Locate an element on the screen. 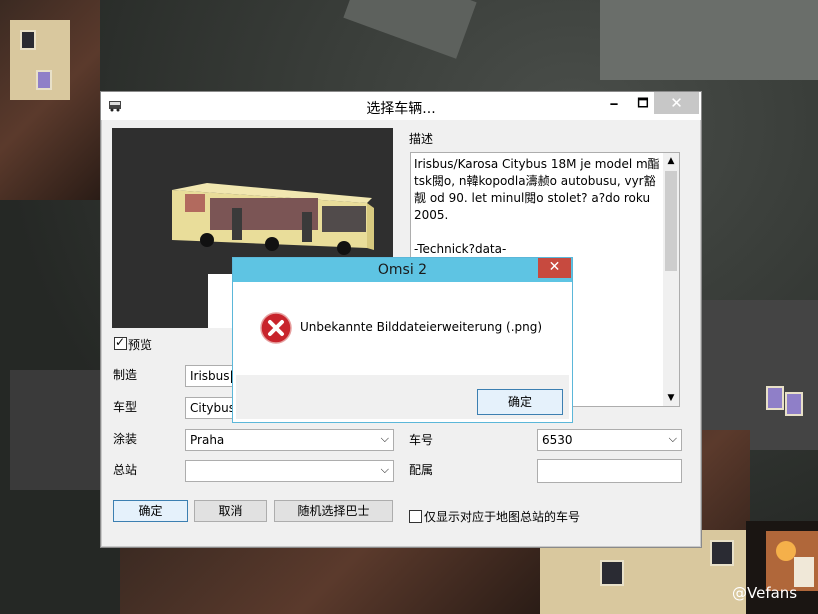 The height and width of the screenshot is (614, 818). watermark: @Vefans is located at coordinates (765, 593).